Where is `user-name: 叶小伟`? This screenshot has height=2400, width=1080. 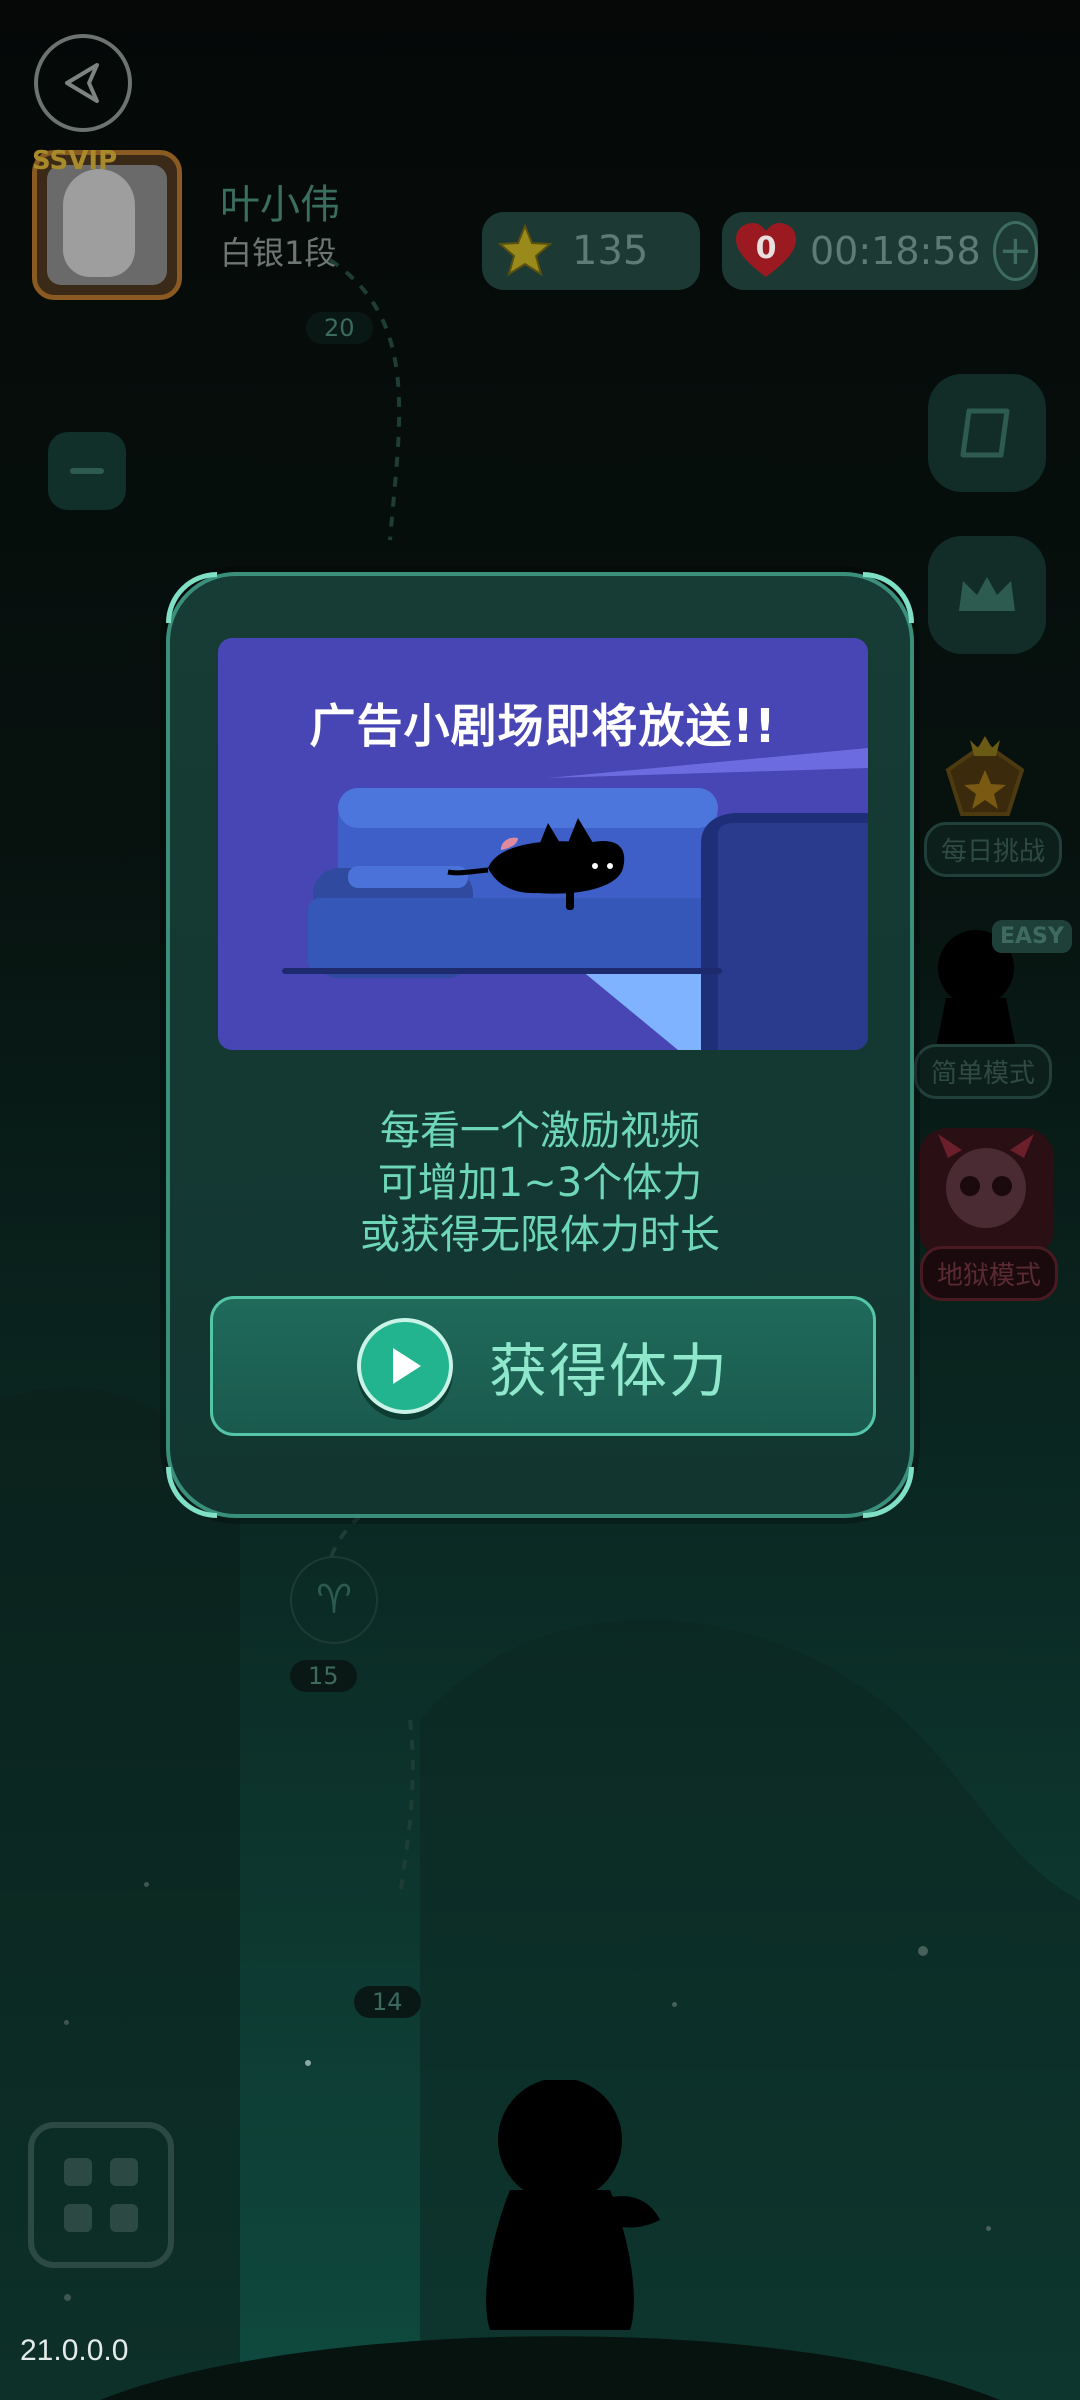
user-name: 叶小伟 is located at coordinates (280, 205).